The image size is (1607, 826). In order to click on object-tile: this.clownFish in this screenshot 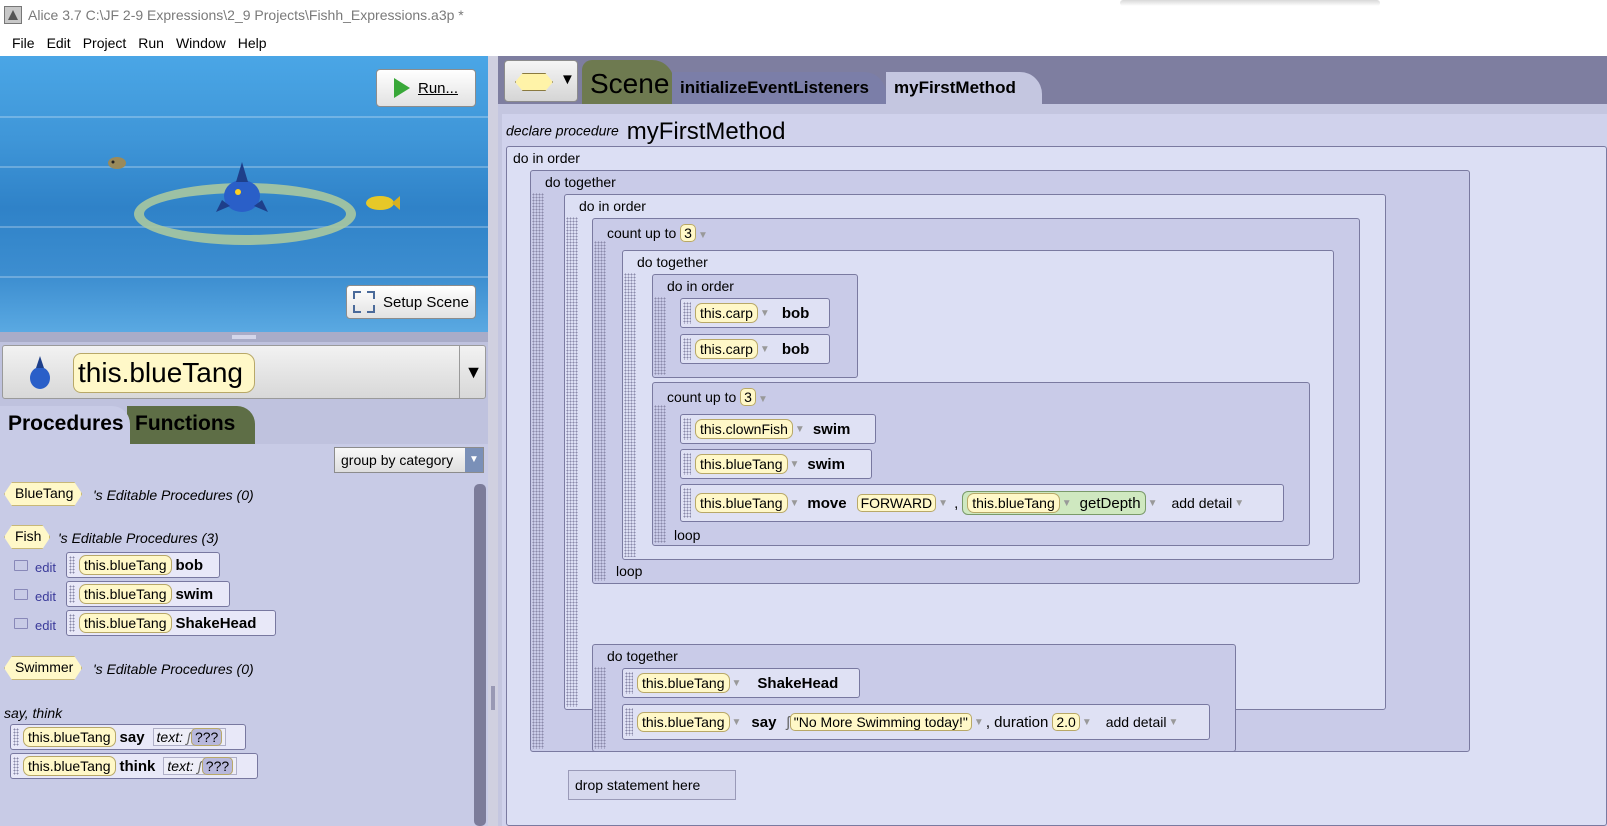, I will do `click(744, 429)`.